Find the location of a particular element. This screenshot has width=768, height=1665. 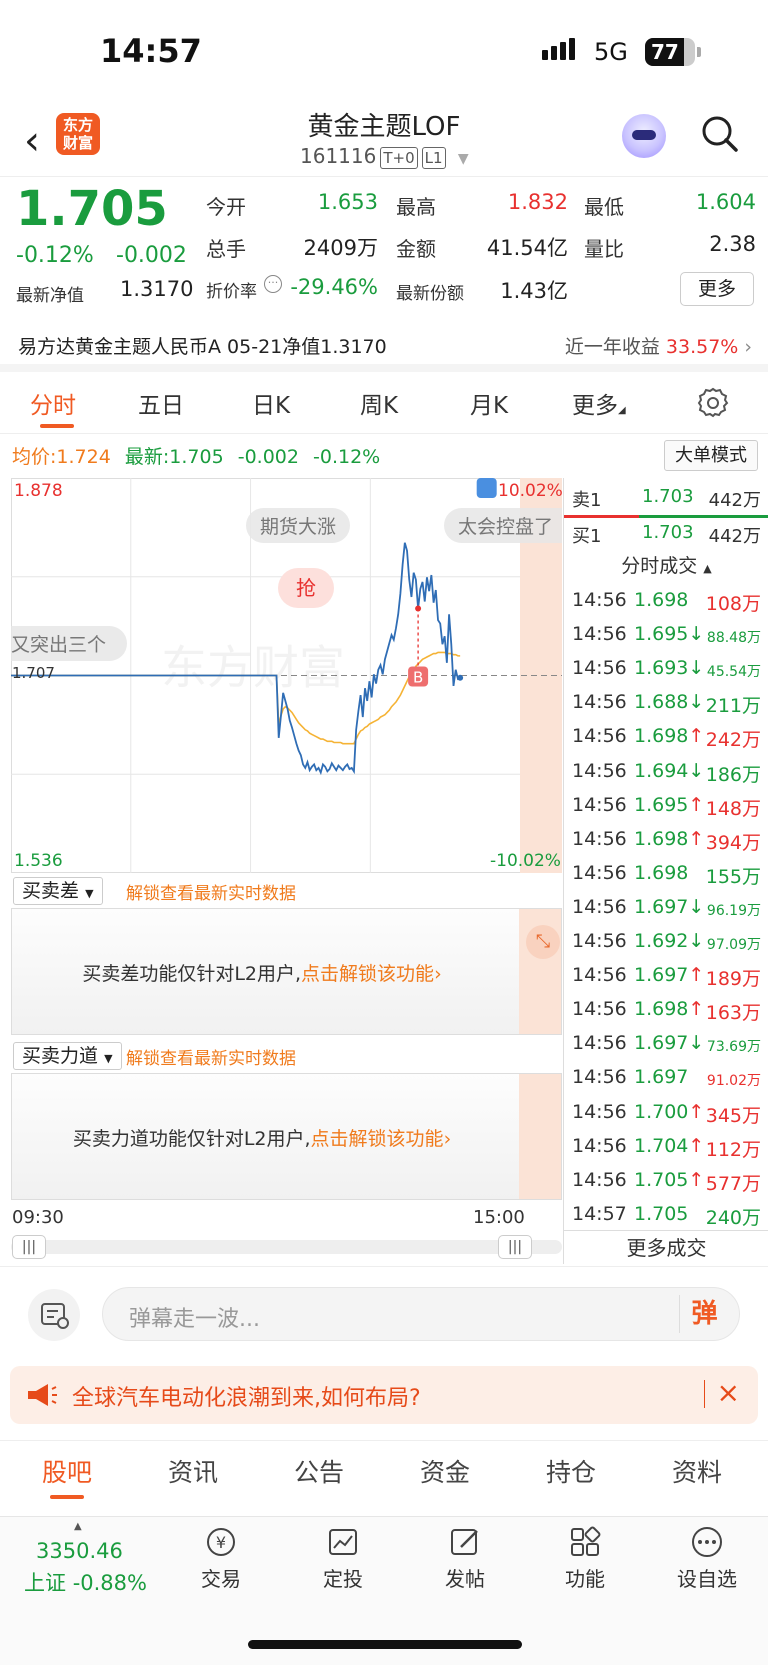

tab-daily-k: 日K is located at coordinates (271, 403).